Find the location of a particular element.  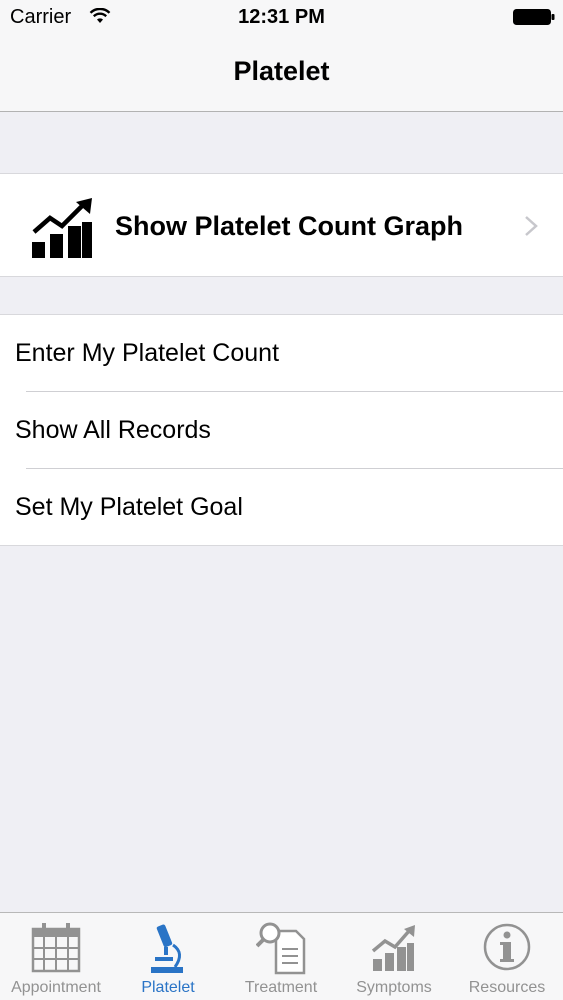

document-search-icon is located at coordinates (281, 948).